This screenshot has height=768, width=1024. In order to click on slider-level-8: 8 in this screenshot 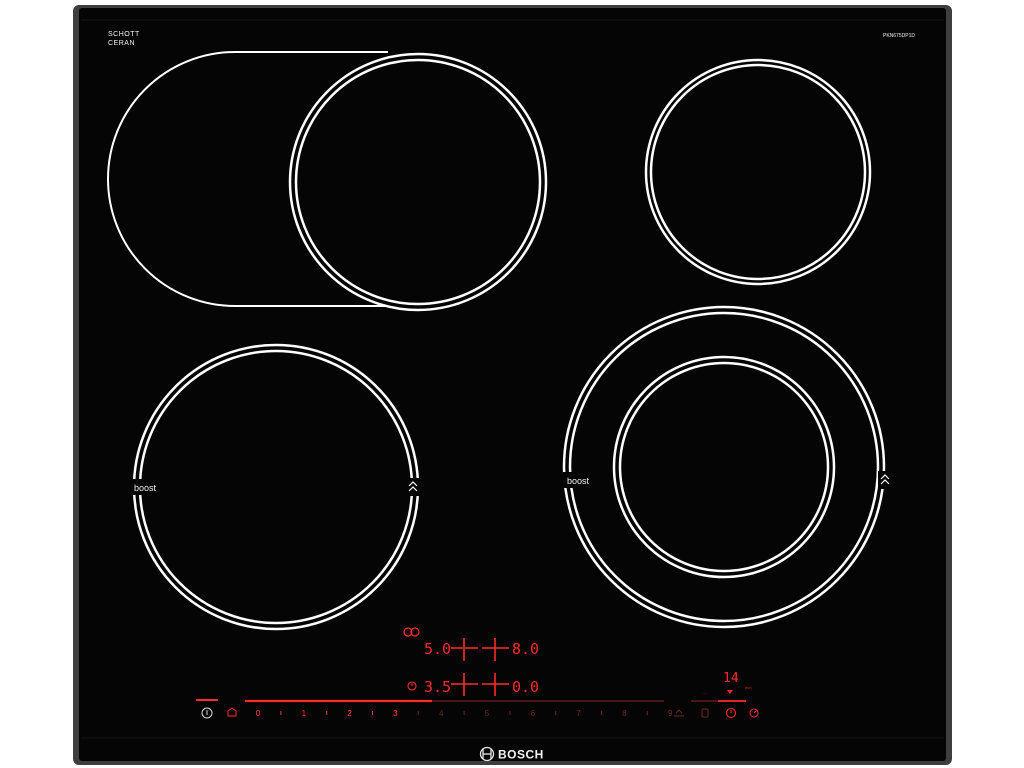, I will do `click(624, 713)`.